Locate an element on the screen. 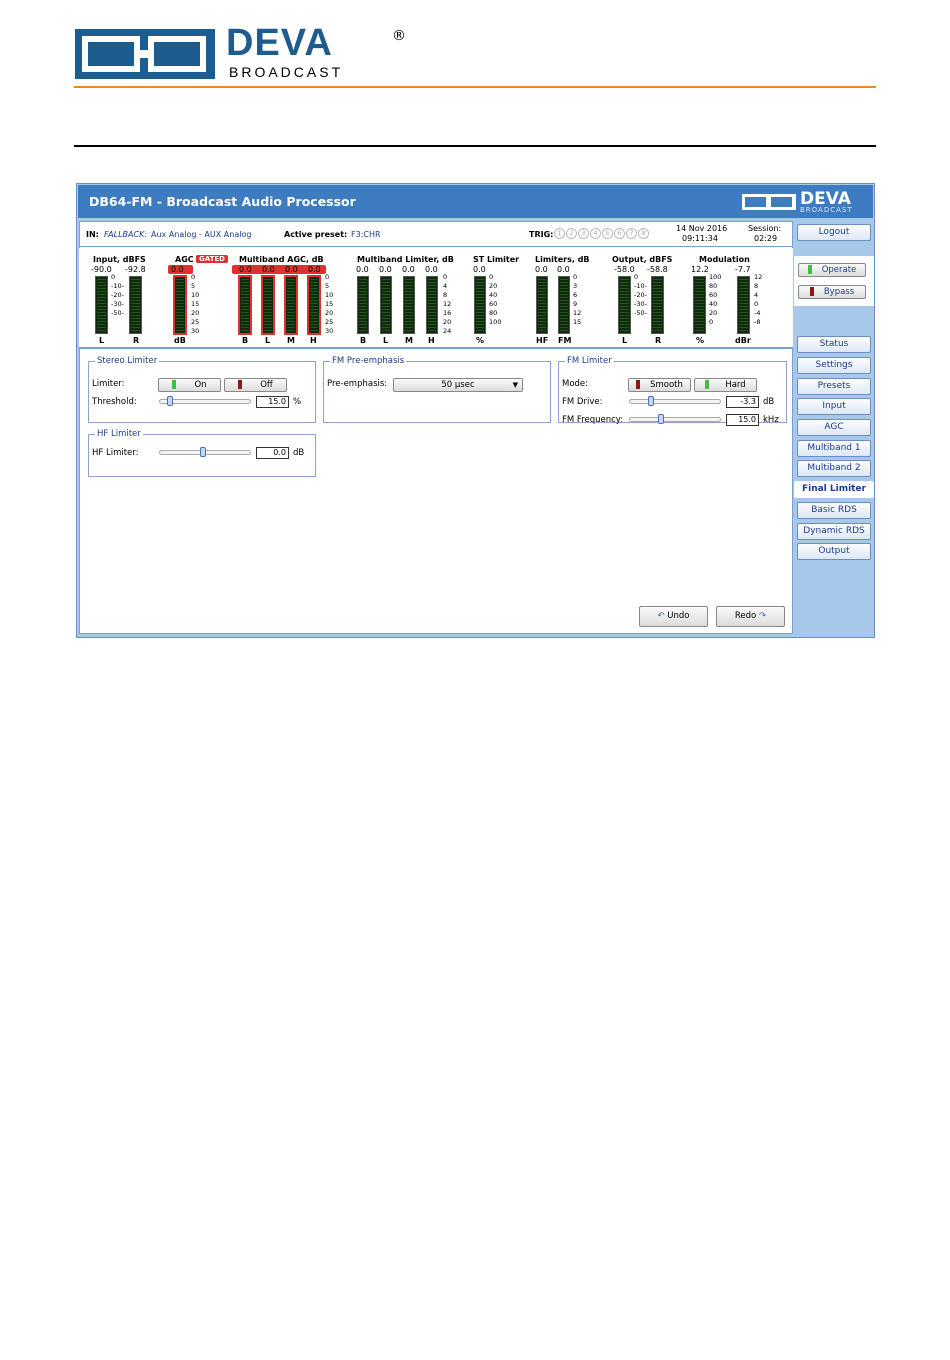 The width and height of the screenshot is (950, 1360). mbagc-meter-b is located at coordinates (245, 305).